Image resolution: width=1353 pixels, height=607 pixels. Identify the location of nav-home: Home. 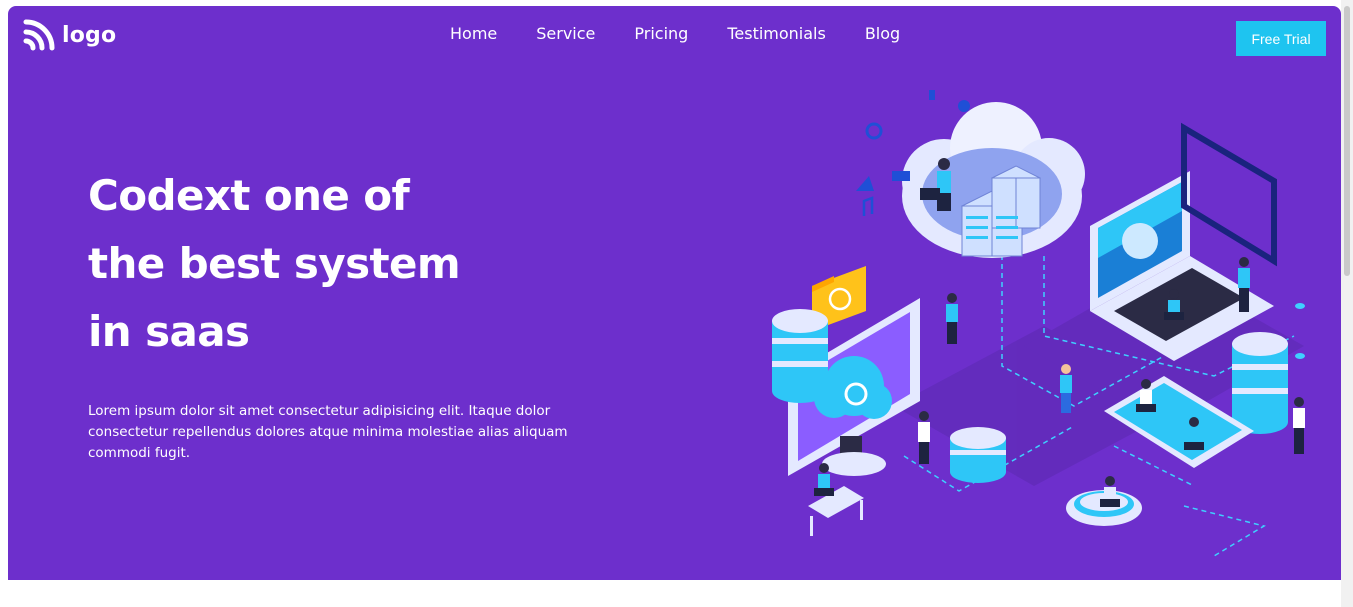
(473, 33).